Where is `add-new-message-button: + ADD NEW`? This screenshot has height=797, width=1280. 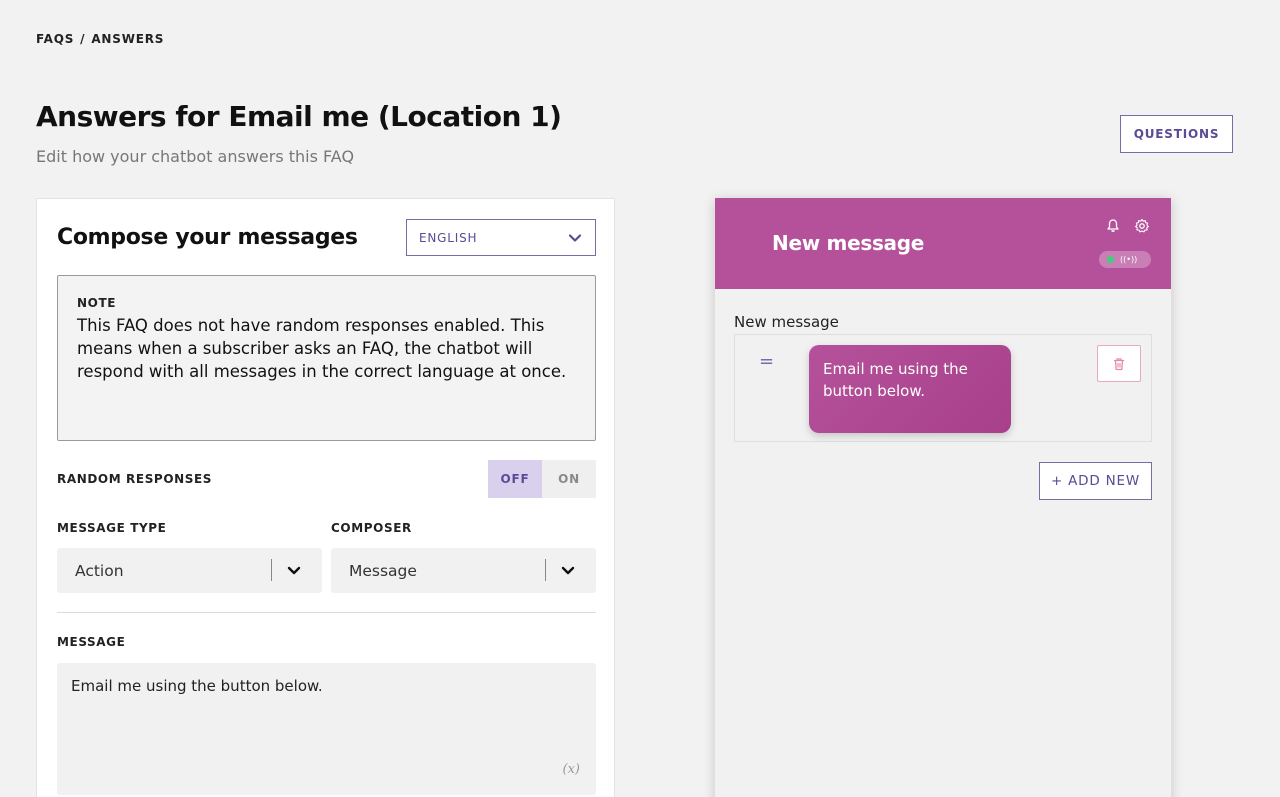 add-new-message-button: + ADD NEW is located at coordinates (1095, 481).